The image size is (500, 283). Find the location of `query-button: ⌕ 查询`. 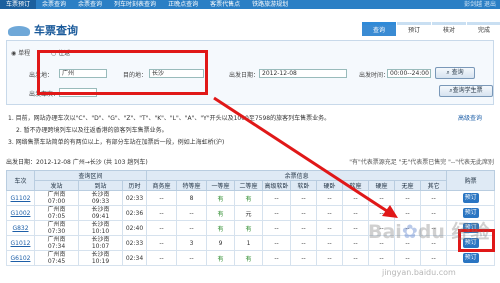

query-button: ⌕ 查询 is located at coordinates (455, 73).